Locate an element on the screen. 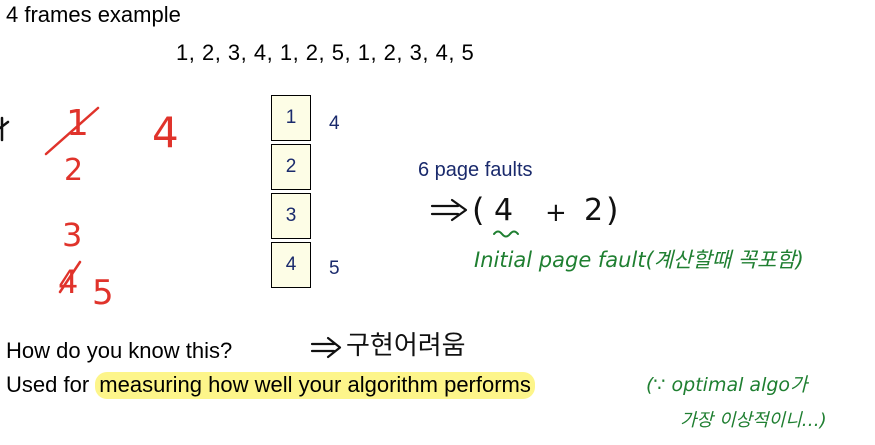 This screenshot has height=445, width=875. handwritten-green-note: Initial page fault(계산할때 꼭포함) is located at coordinates (639, 260).